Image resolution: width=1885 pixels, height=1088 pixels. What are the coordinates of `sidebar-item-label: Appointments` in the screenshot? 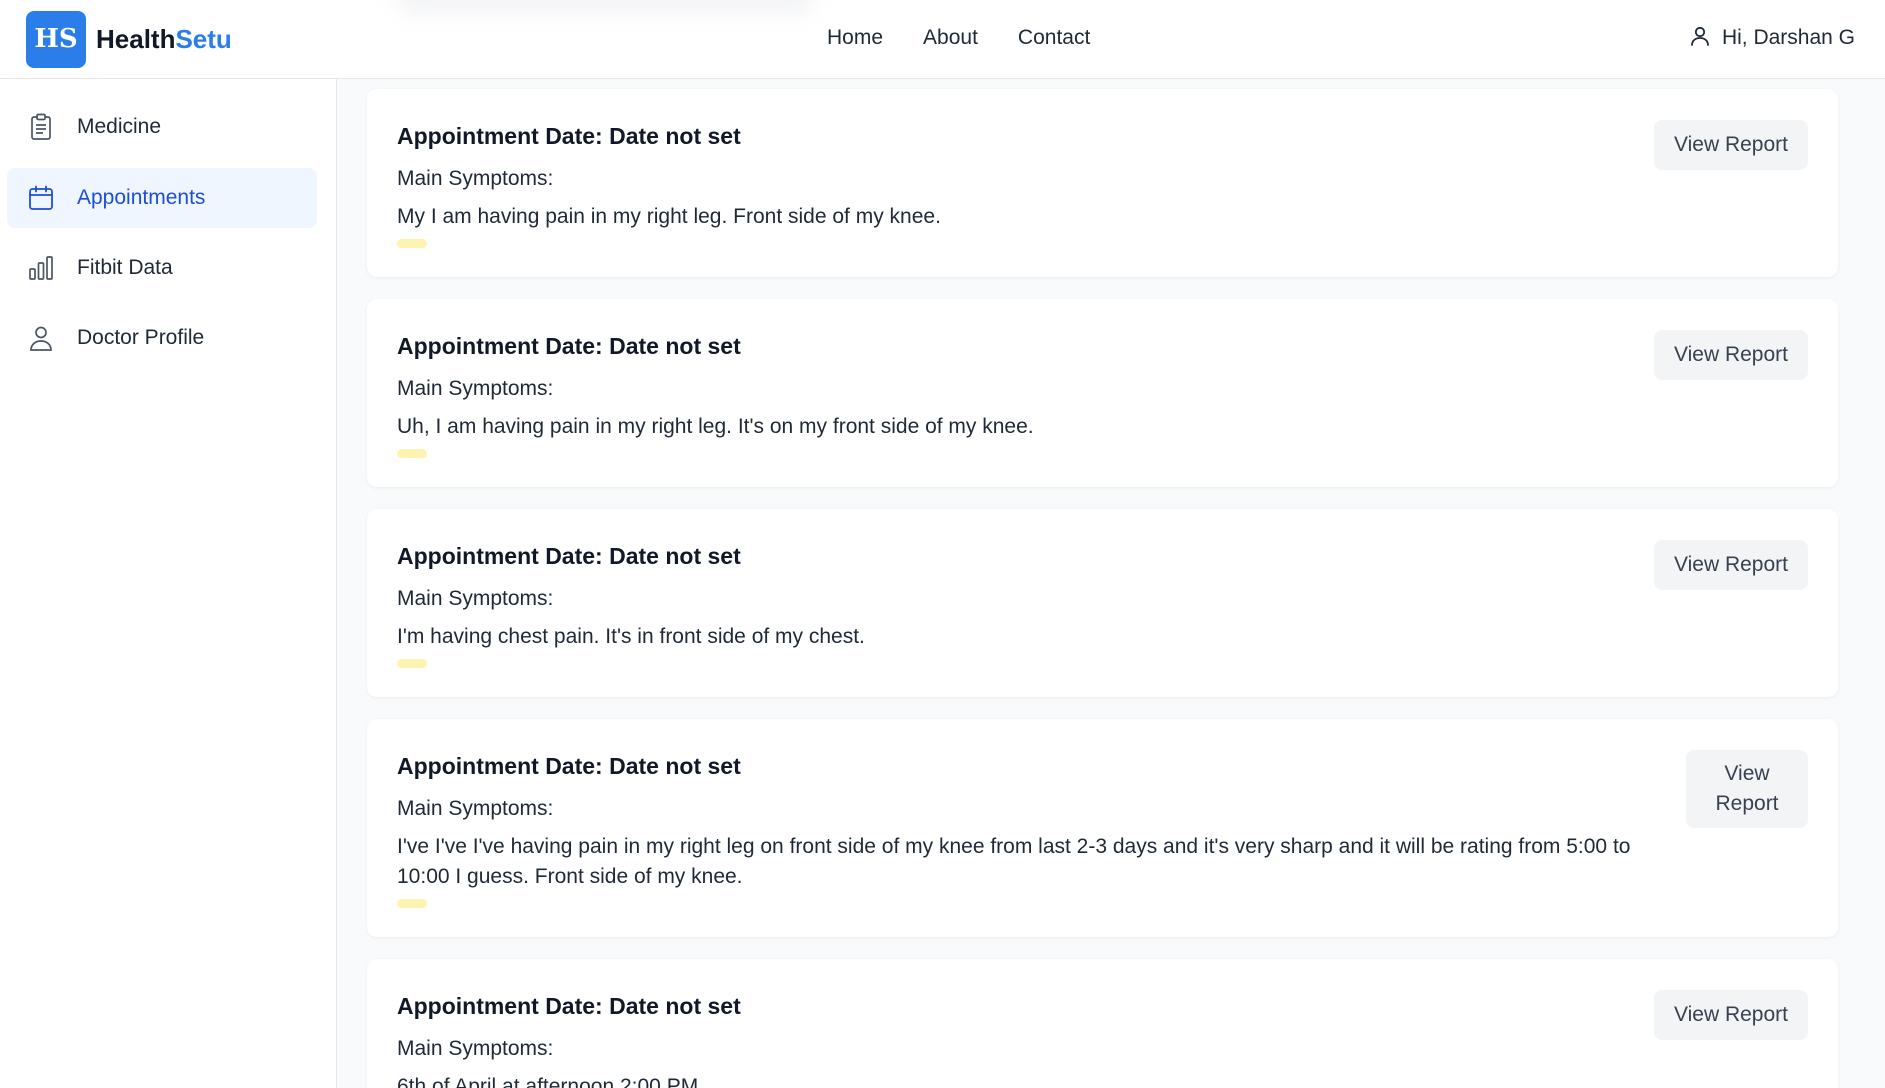 It's located at (141, 197).